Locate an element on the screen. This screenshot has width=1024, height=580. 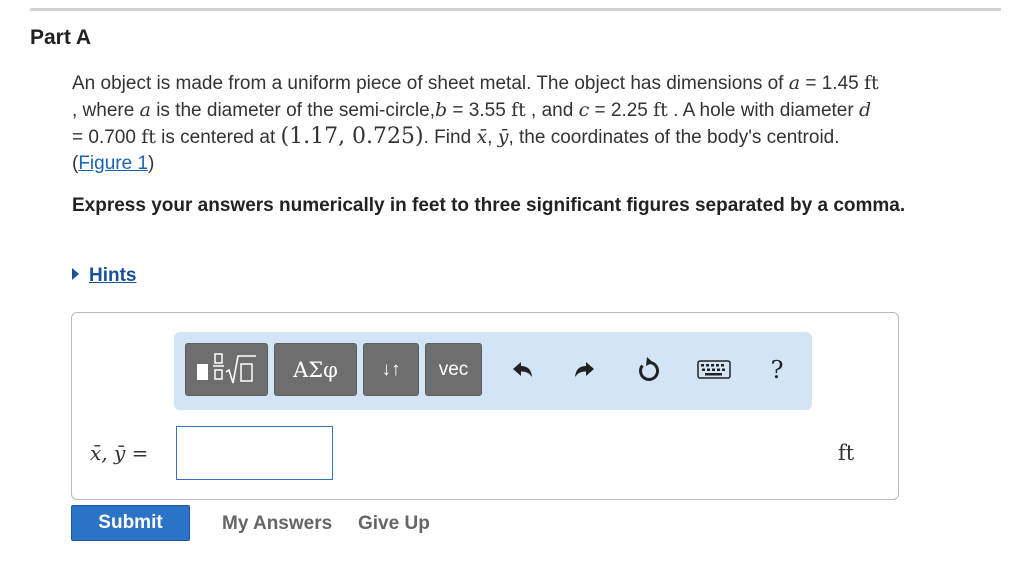
hints-toggle: Hints is located at coordinates (104, 276).